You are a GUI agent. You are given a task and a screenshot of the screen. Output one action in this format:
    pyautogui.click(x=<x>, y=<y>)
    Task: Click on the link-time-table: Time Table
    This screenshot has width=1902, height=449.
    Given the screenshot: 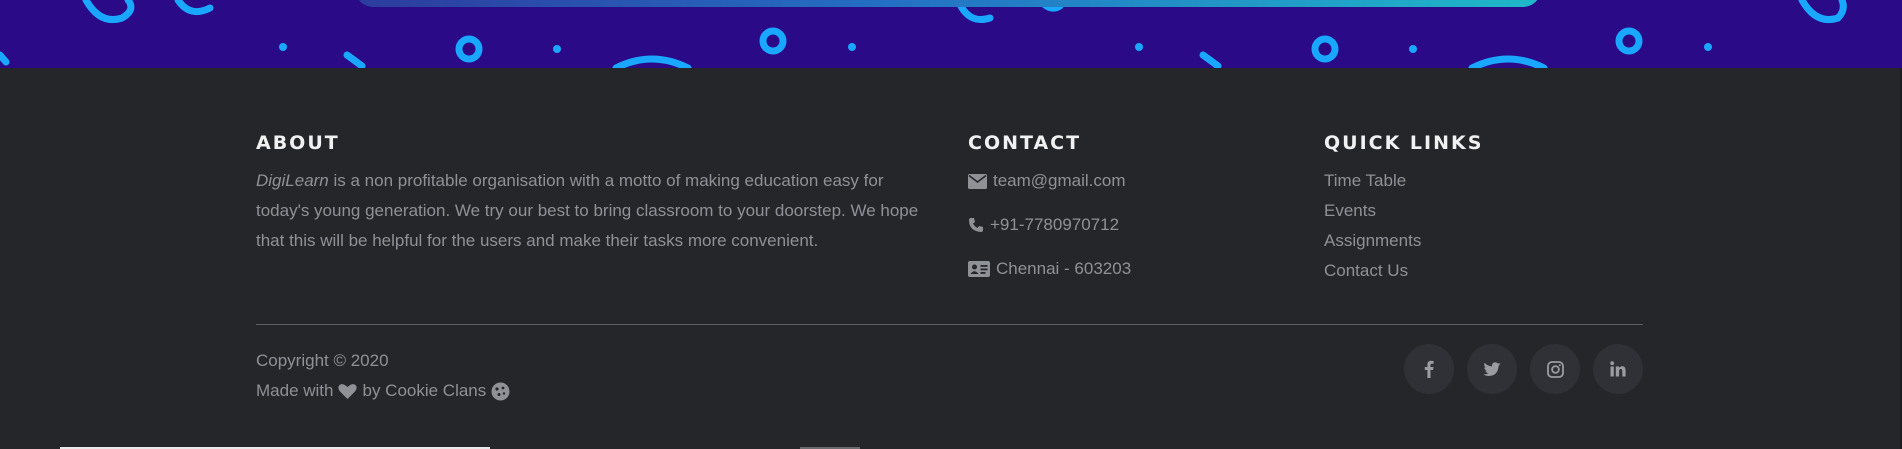 What is the action you would take?
    pyautogui.click(x=1484, y=181)
    